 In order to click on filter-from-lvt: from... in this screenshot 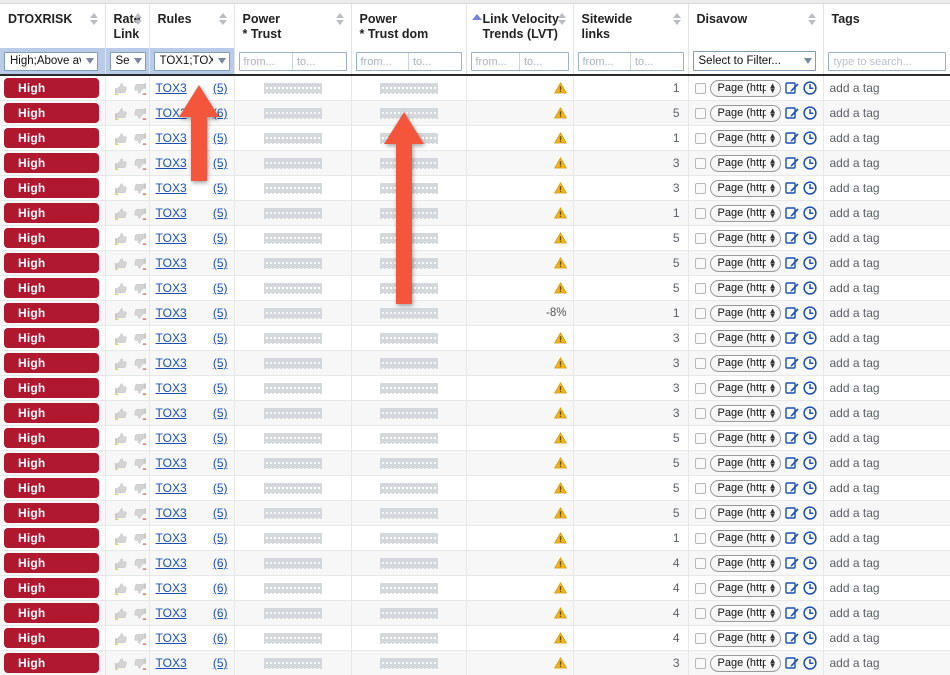, I will do `click(496, 61)`.